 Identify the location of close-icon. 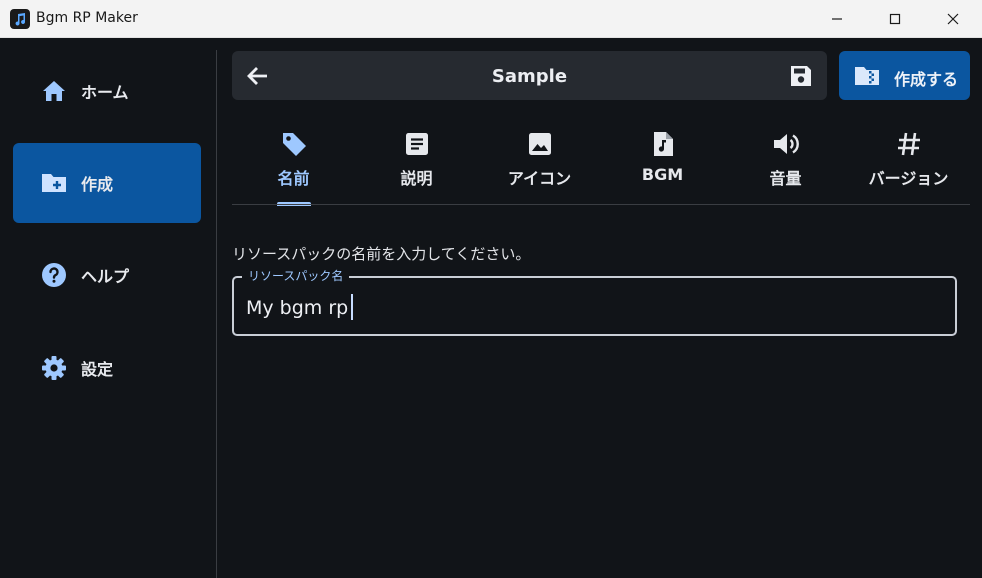
(953, 19).